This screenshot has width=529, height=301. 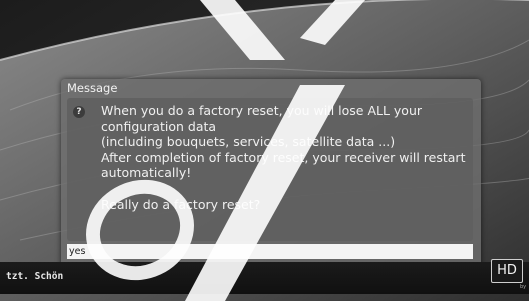 What do you see at coordinates (35, 276) in the screenshot?
I see `ticker-text: tzt. Schön` at bounding box center [35, 276].